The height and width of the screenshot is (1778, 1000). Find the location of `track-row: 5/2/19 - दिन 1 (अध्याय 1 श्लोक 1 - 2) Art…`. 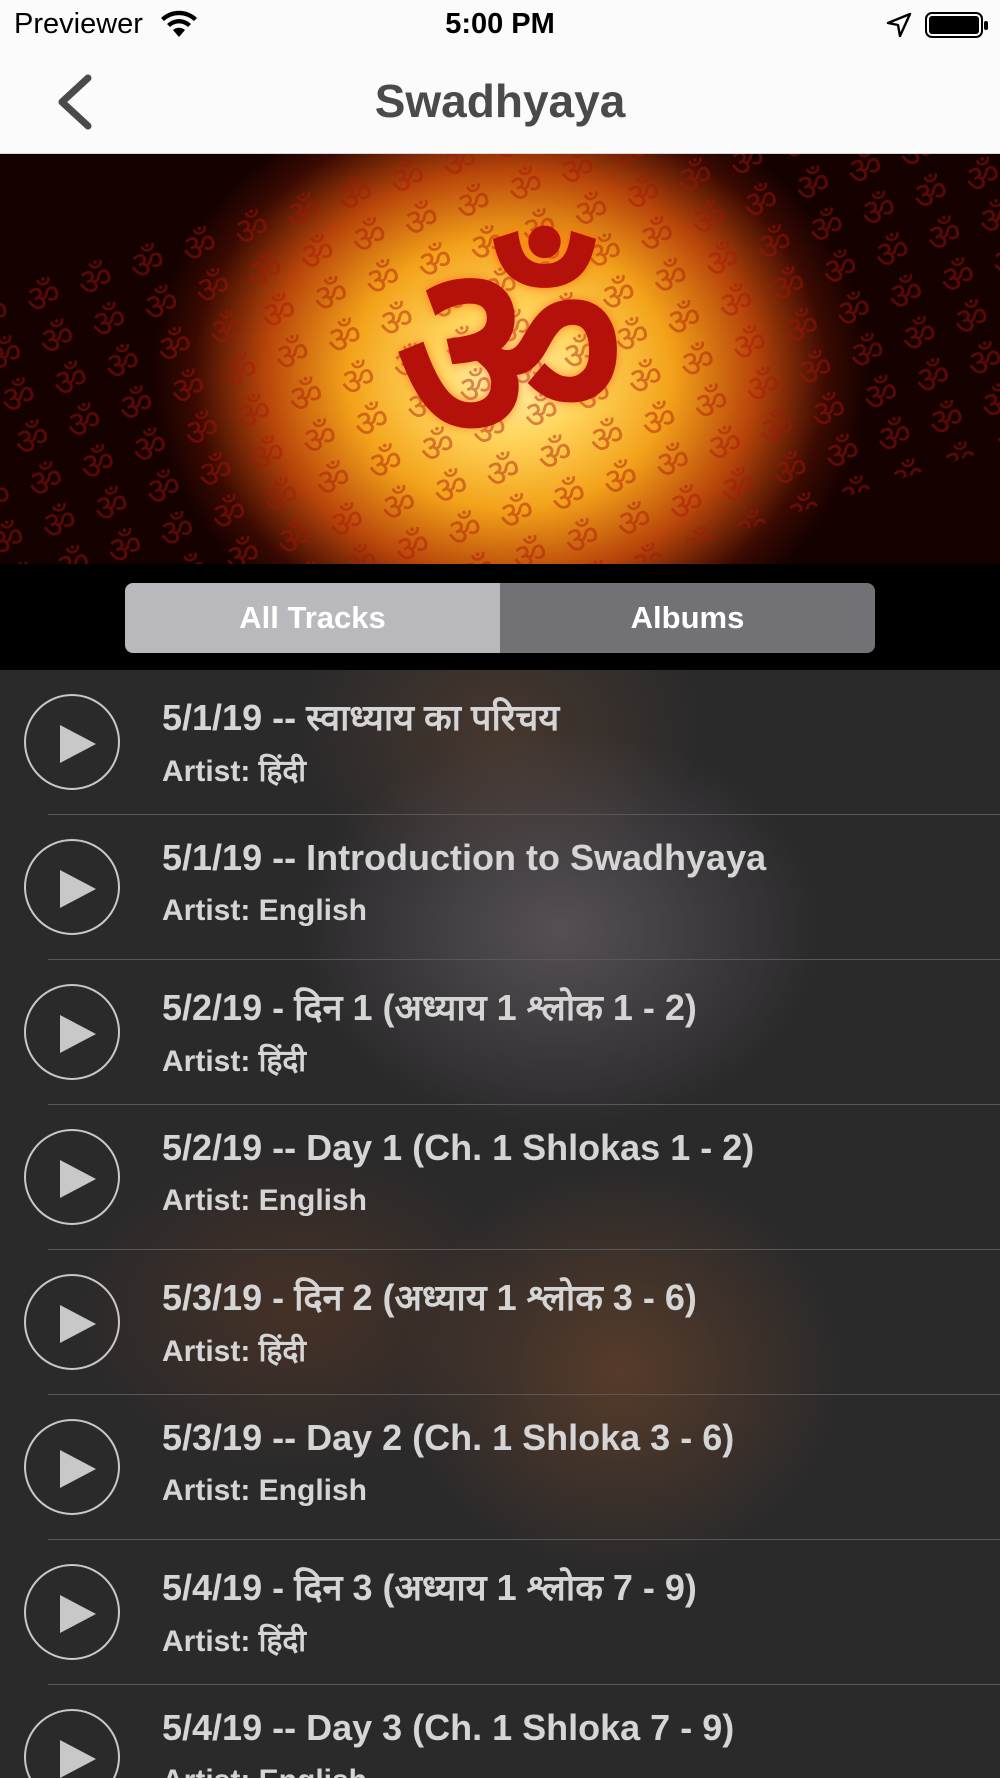

track-row: 5/2/19 - दिन 1 (अध्याय 1 श्लोक 1 - 2) Art… is located at coordinates (500, 1032).